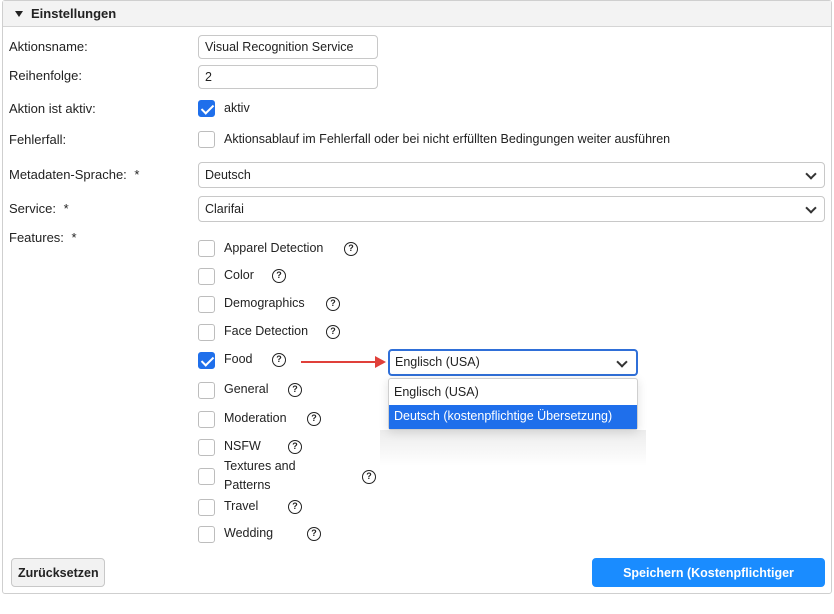 The width and height of the screenshot is (834, 614). I want to click on service-label-text: Service:, so click(32, 208).